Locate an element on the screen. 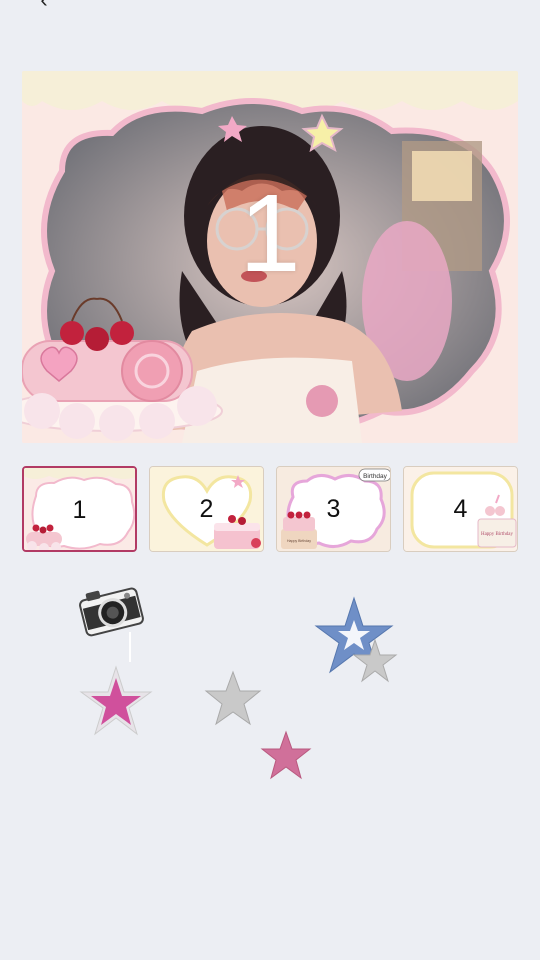 This screenshot has width=540, height=960. frame-option-1: 1 is located at coordinates (79, 509).